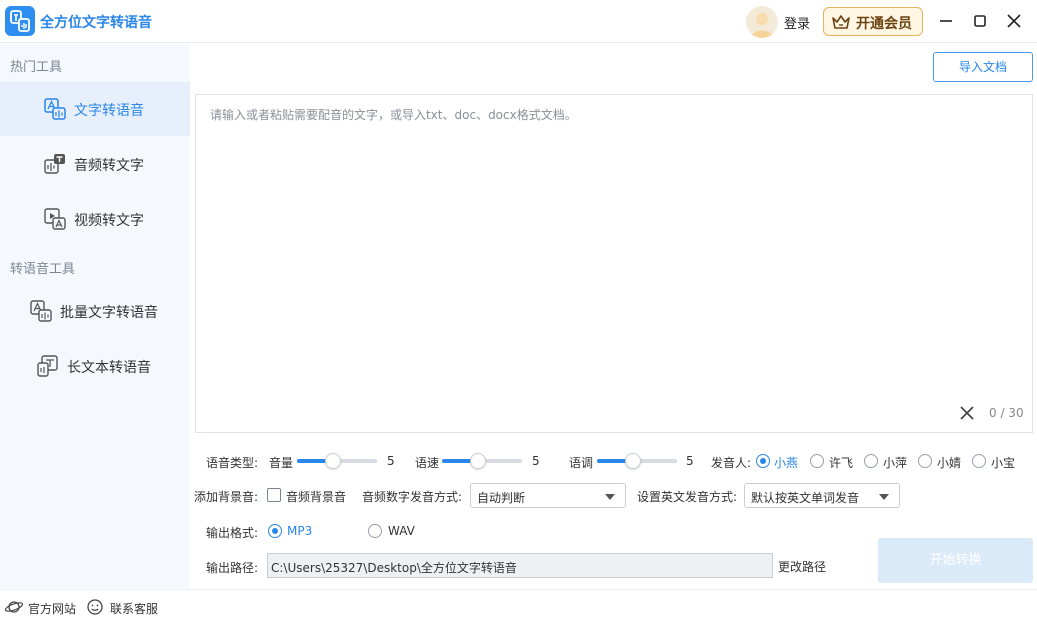  Describe the element at coordinates (548, 495) in the screenshot. I see `number-mode-select: 自动判断` at that location.